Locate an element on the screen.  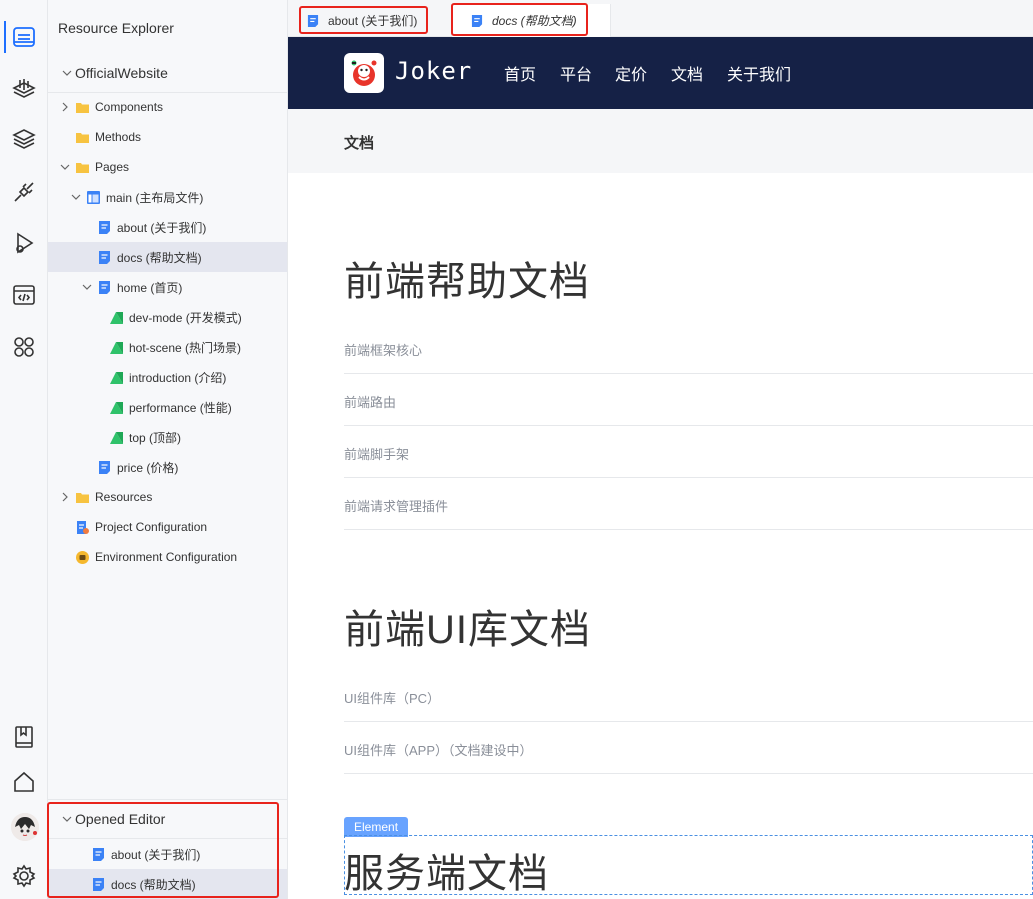
doc-link-label: 前端脚手架 is located at coordinates (377, 454).